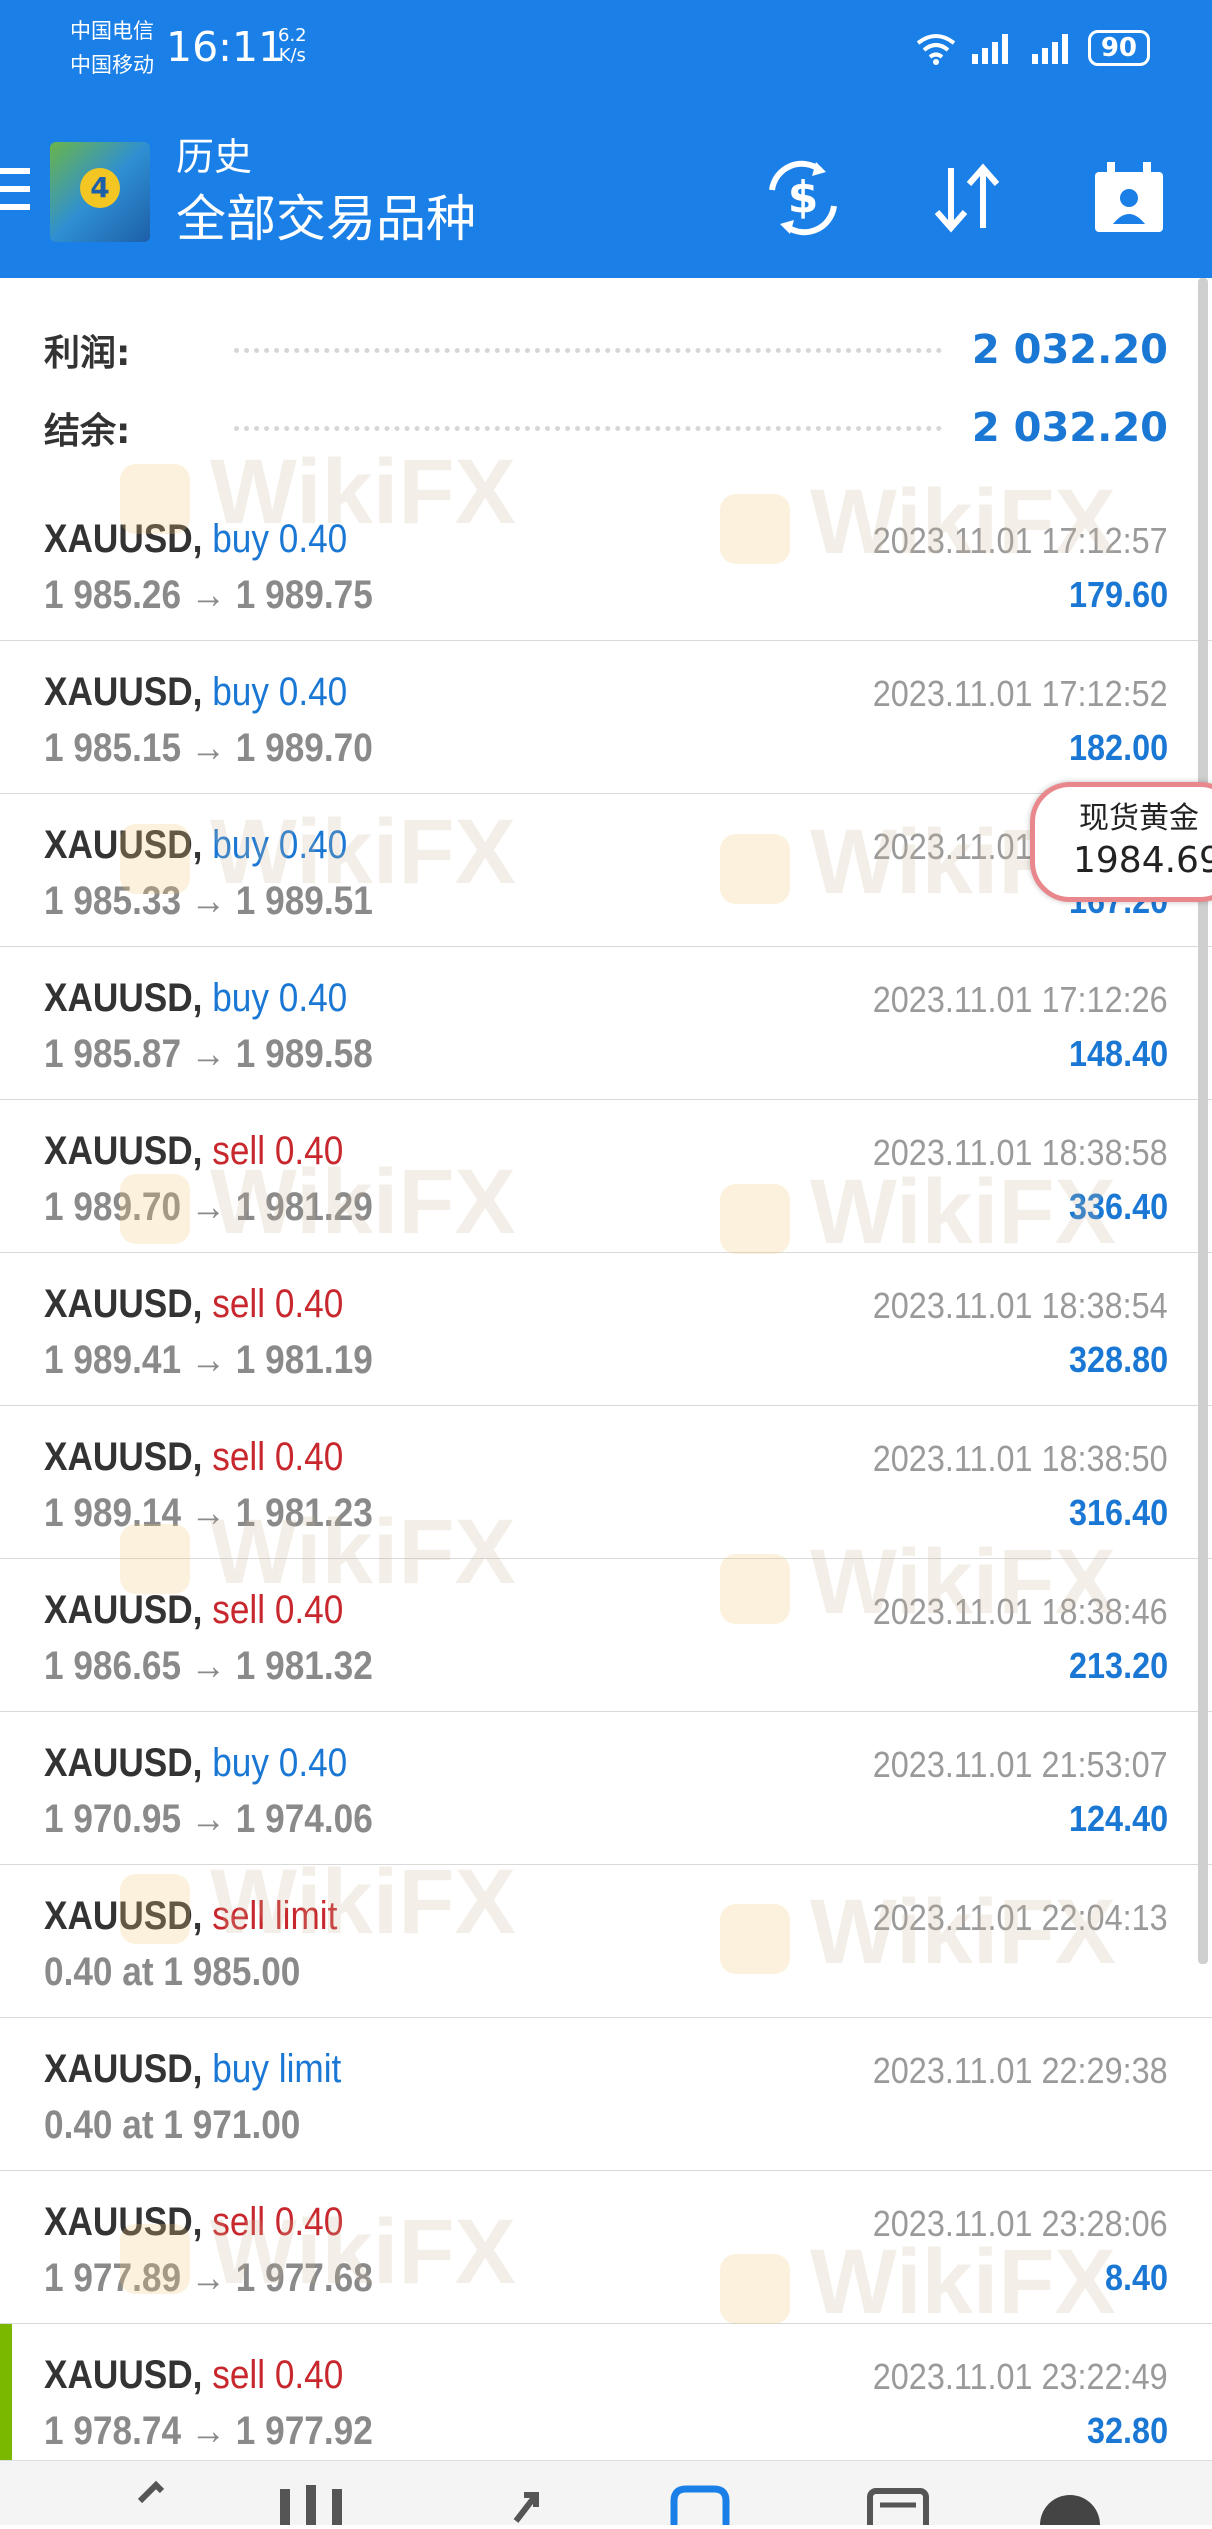 The image size is (1212, 2529). I want to click on app-logo-number: 4, so click(100, 188).